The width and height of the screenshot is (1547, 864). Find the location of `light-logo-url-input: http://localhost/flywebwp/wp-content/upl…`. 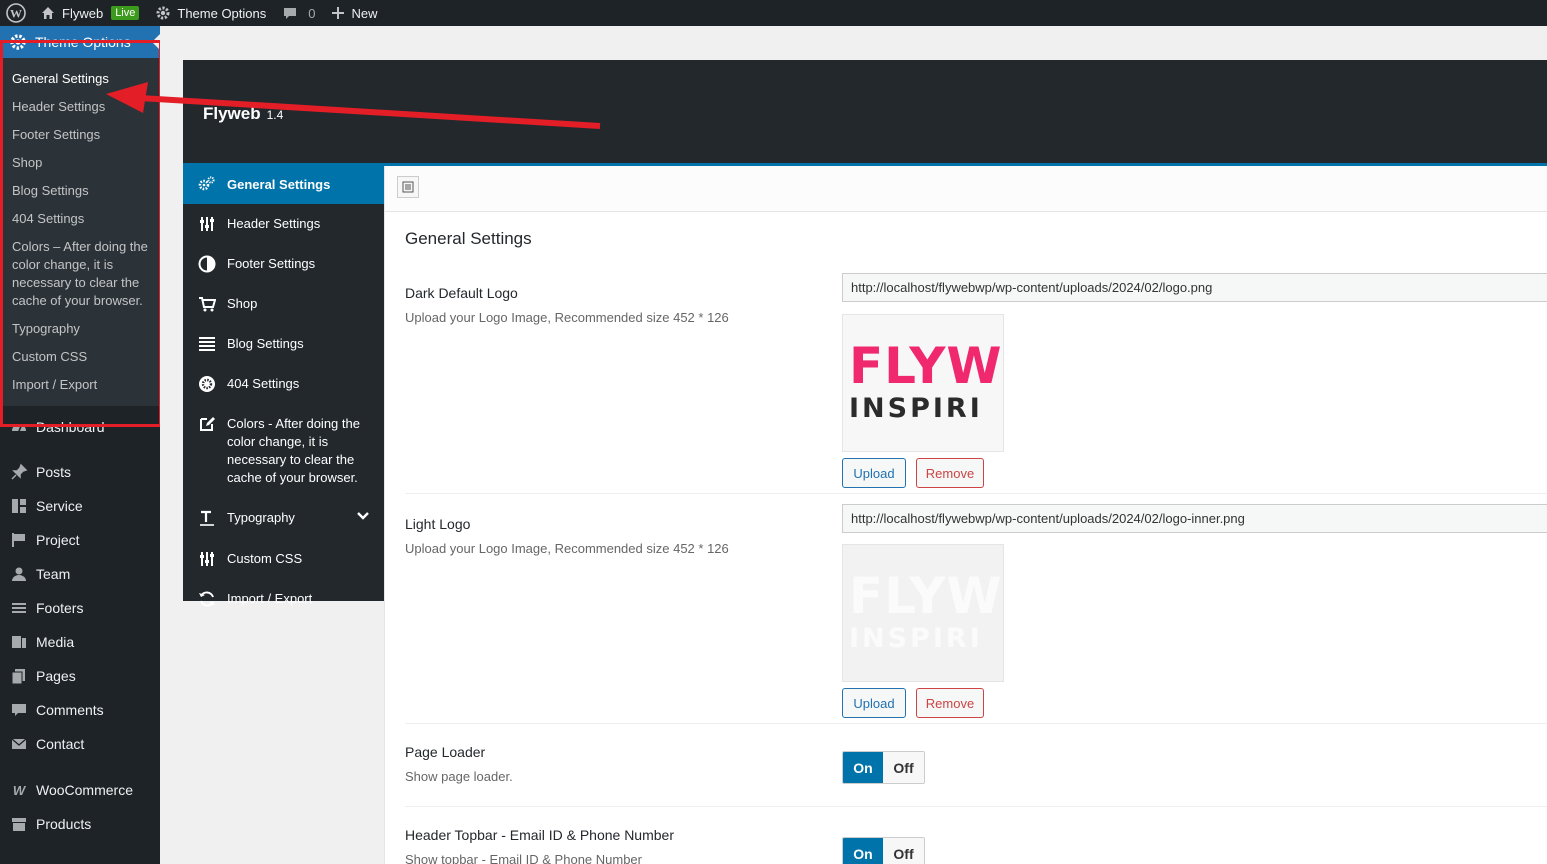

light-logo-url-input: http://localhost/flywebwp/wp-content/upl… is located at coordinates (1194, 518).